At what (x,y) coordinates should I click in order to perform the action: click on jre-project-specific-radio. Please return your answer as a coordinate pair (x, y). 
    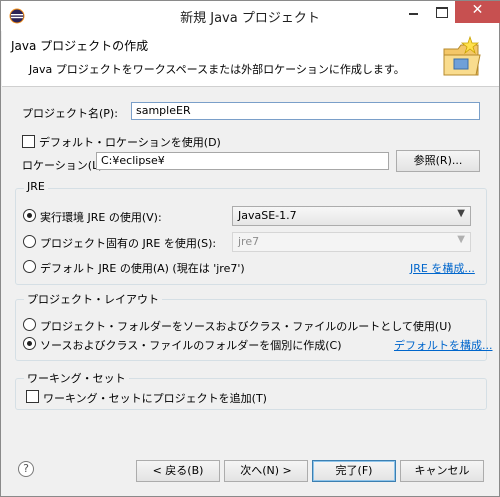
    Looking at the image, I should click on (29, 241).